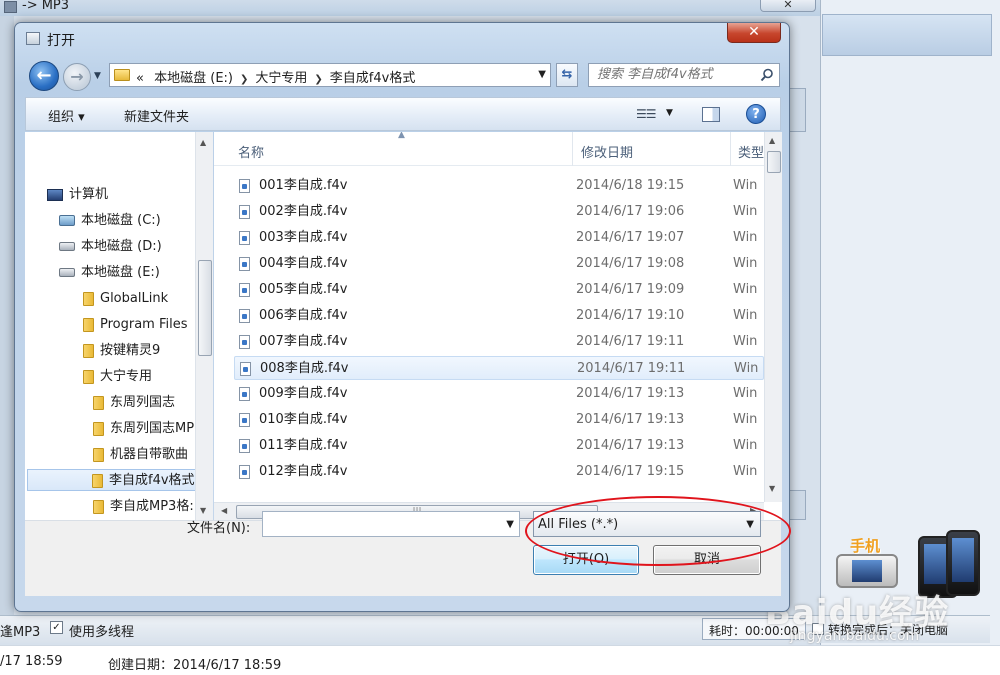 The image size is (1000, 675). What do you see at coordinates (756, 114) in the screenshot?
I see `help-icon: ?` at bounding box center [756, 114].